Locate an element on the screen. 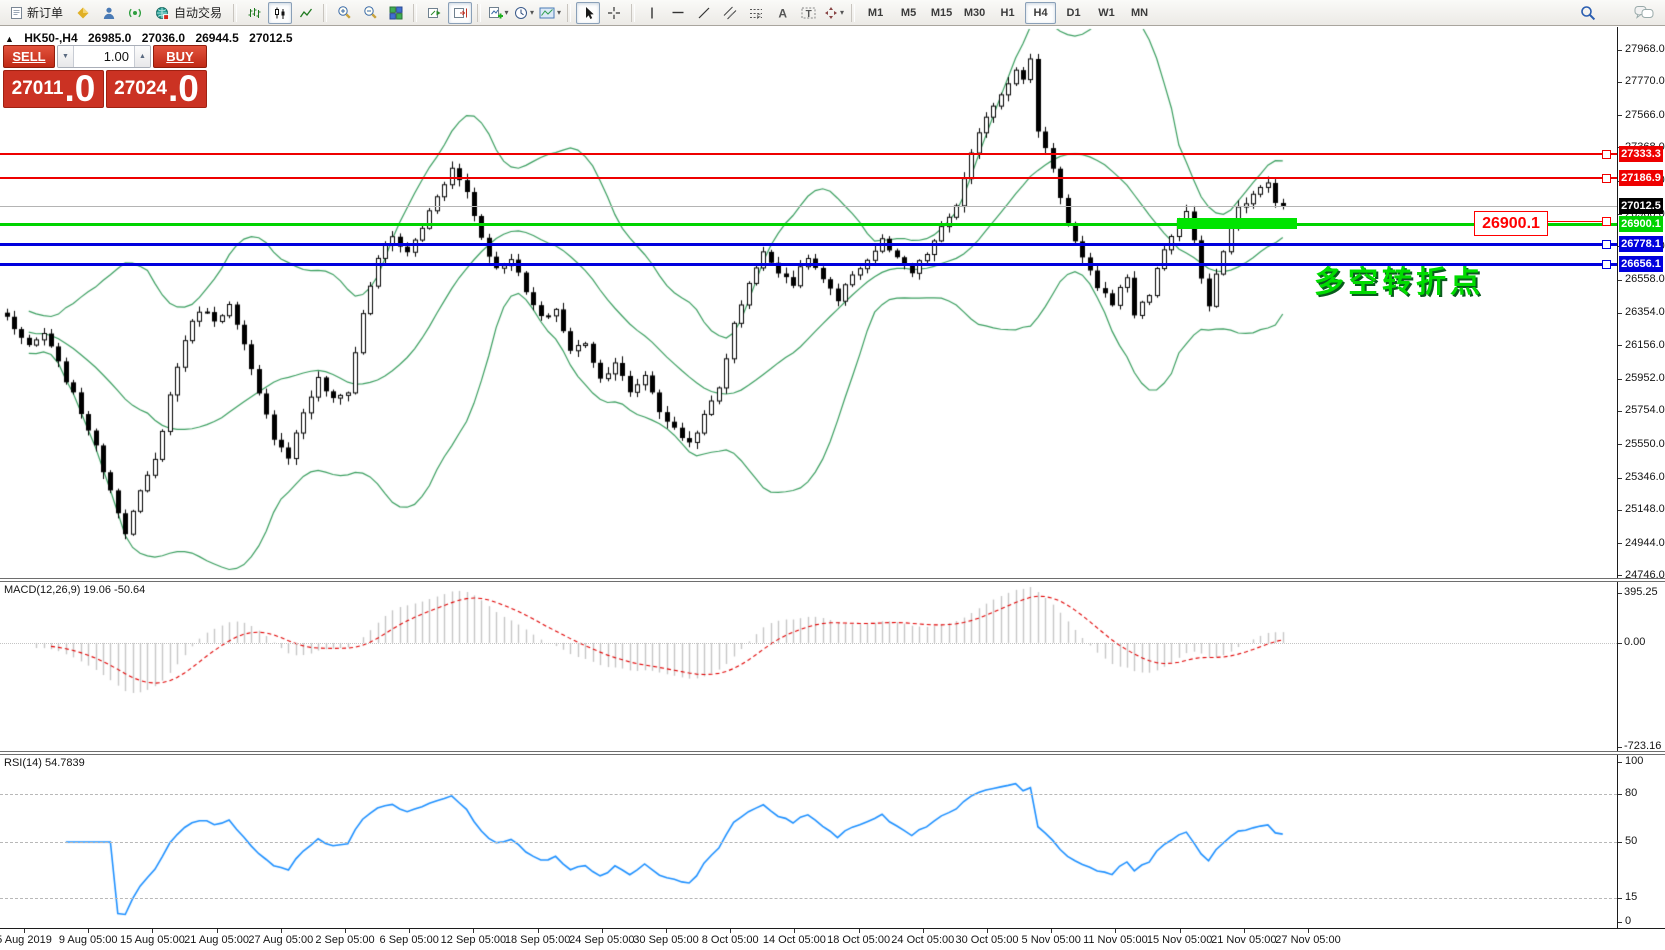 The image size is (1665, 950). volume-value: 1.00 is located at coordinates (104, 56).